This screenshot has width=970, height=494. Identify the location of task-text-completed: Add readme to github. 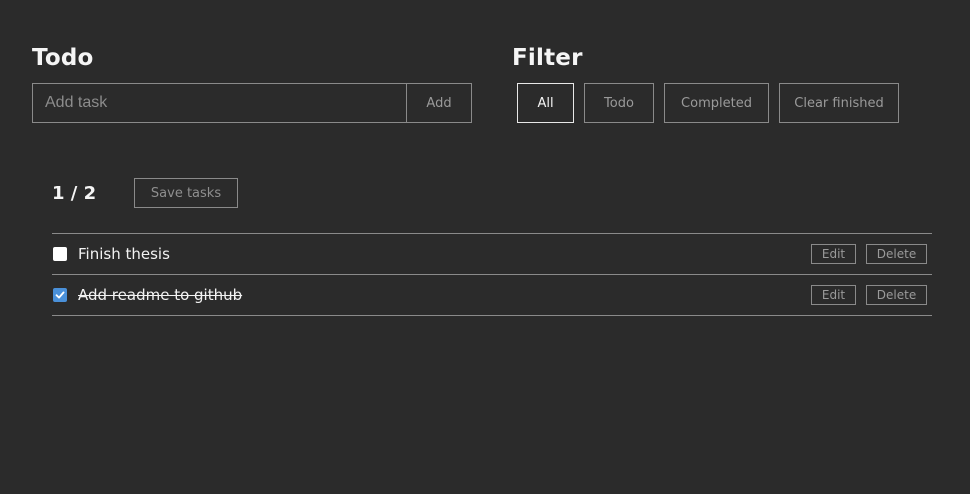
(160, 295).